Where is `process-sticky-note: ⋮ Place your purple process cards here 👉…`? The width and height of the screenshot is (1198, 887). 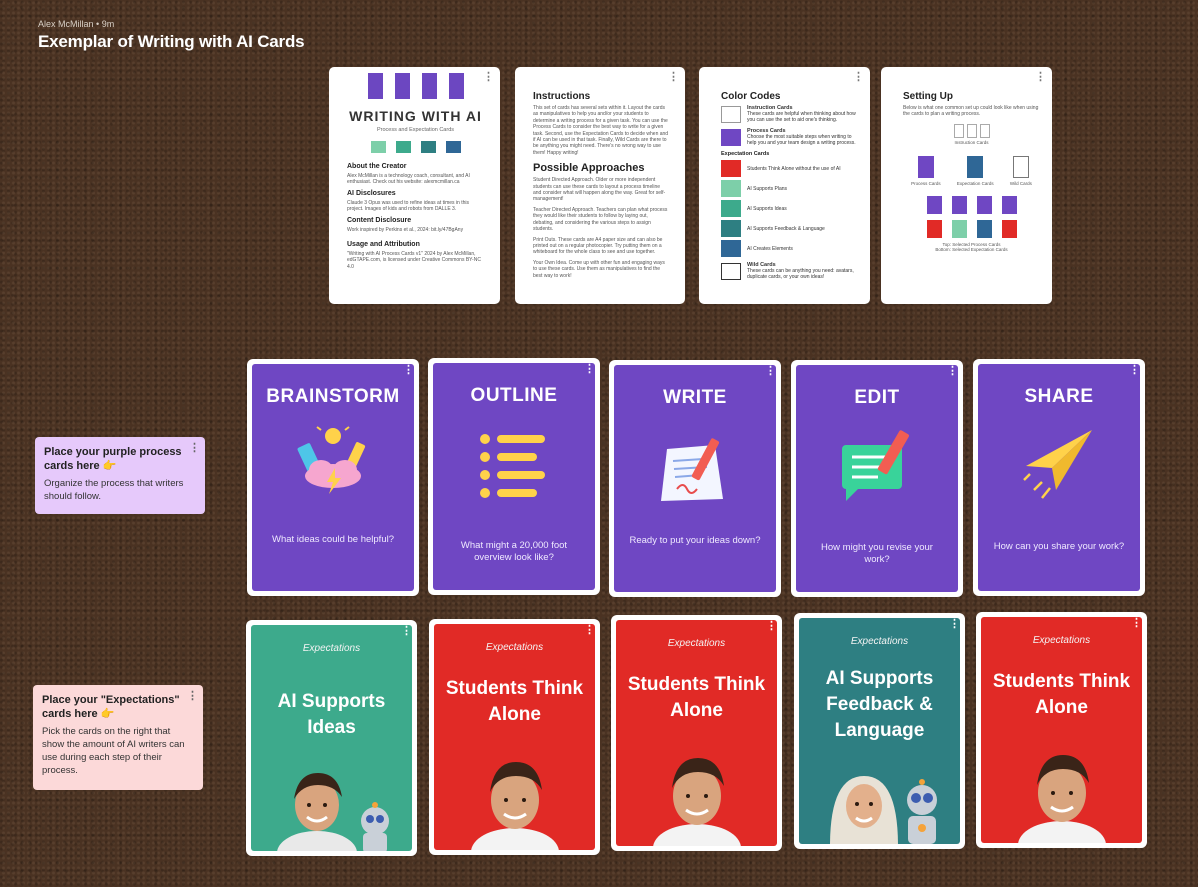 process-sticky-note: ⋮ Place your purple process cards here 👉… is located at coordinates (120, 475).